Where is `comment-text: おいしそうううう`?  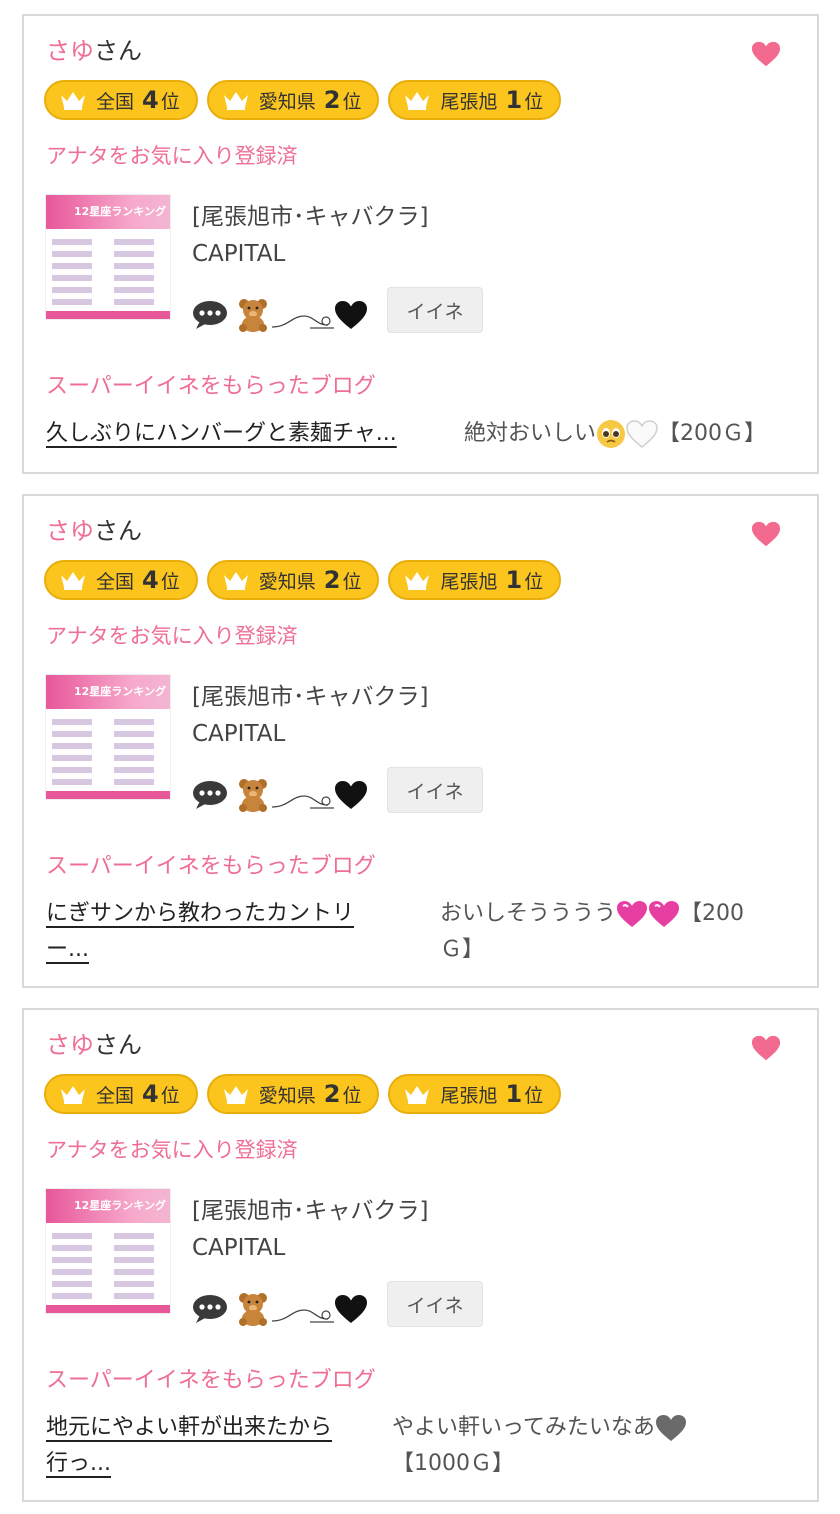
comment-text: おいしそうううう is located at coordinates (528, 913).